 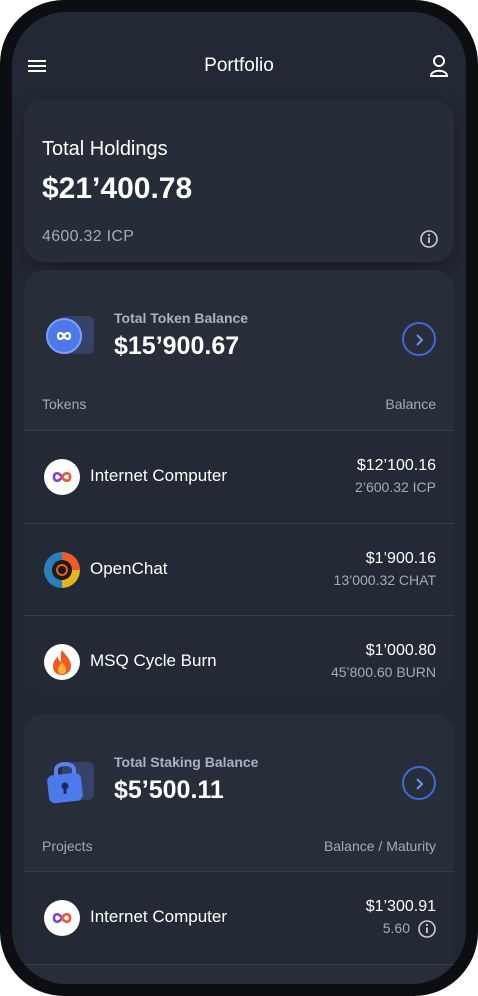 What do you see at coordinates (159, 475) in the screenshot?
I see `token-name: Internet Computer` at bounding box center [159, 475].